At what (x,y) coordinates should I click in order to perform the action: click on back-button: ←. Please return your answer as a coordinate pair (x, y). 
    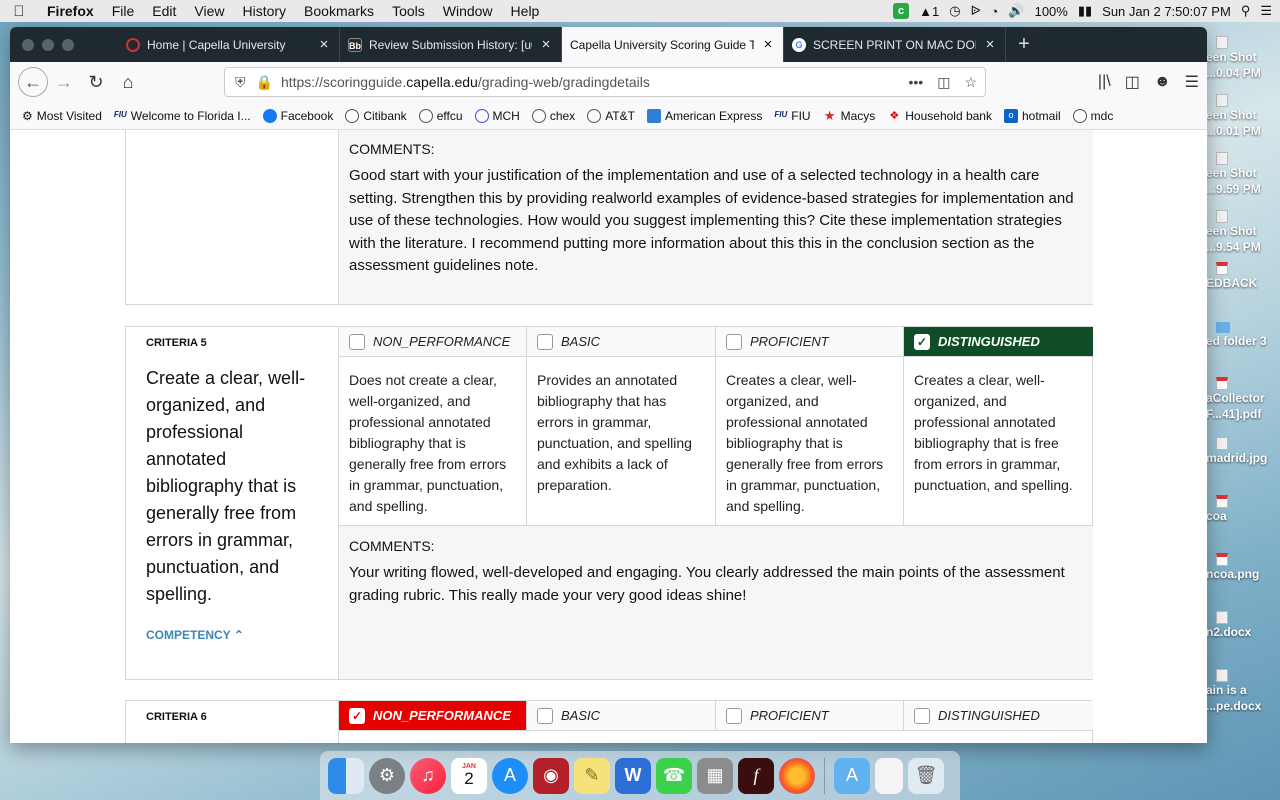
    Looking at the image, I should click on (33, 82).